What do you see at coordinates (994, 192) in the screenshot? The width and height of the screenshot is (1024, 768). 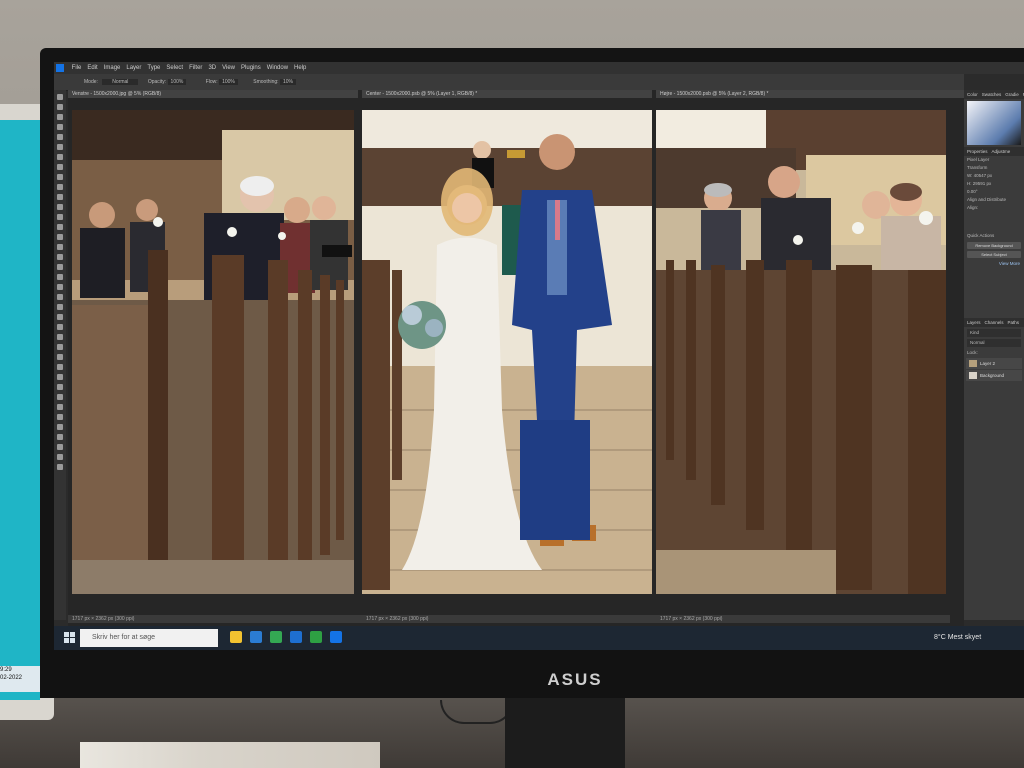 I see `angle-field: 0.00°` at bounding box center [994, 192].